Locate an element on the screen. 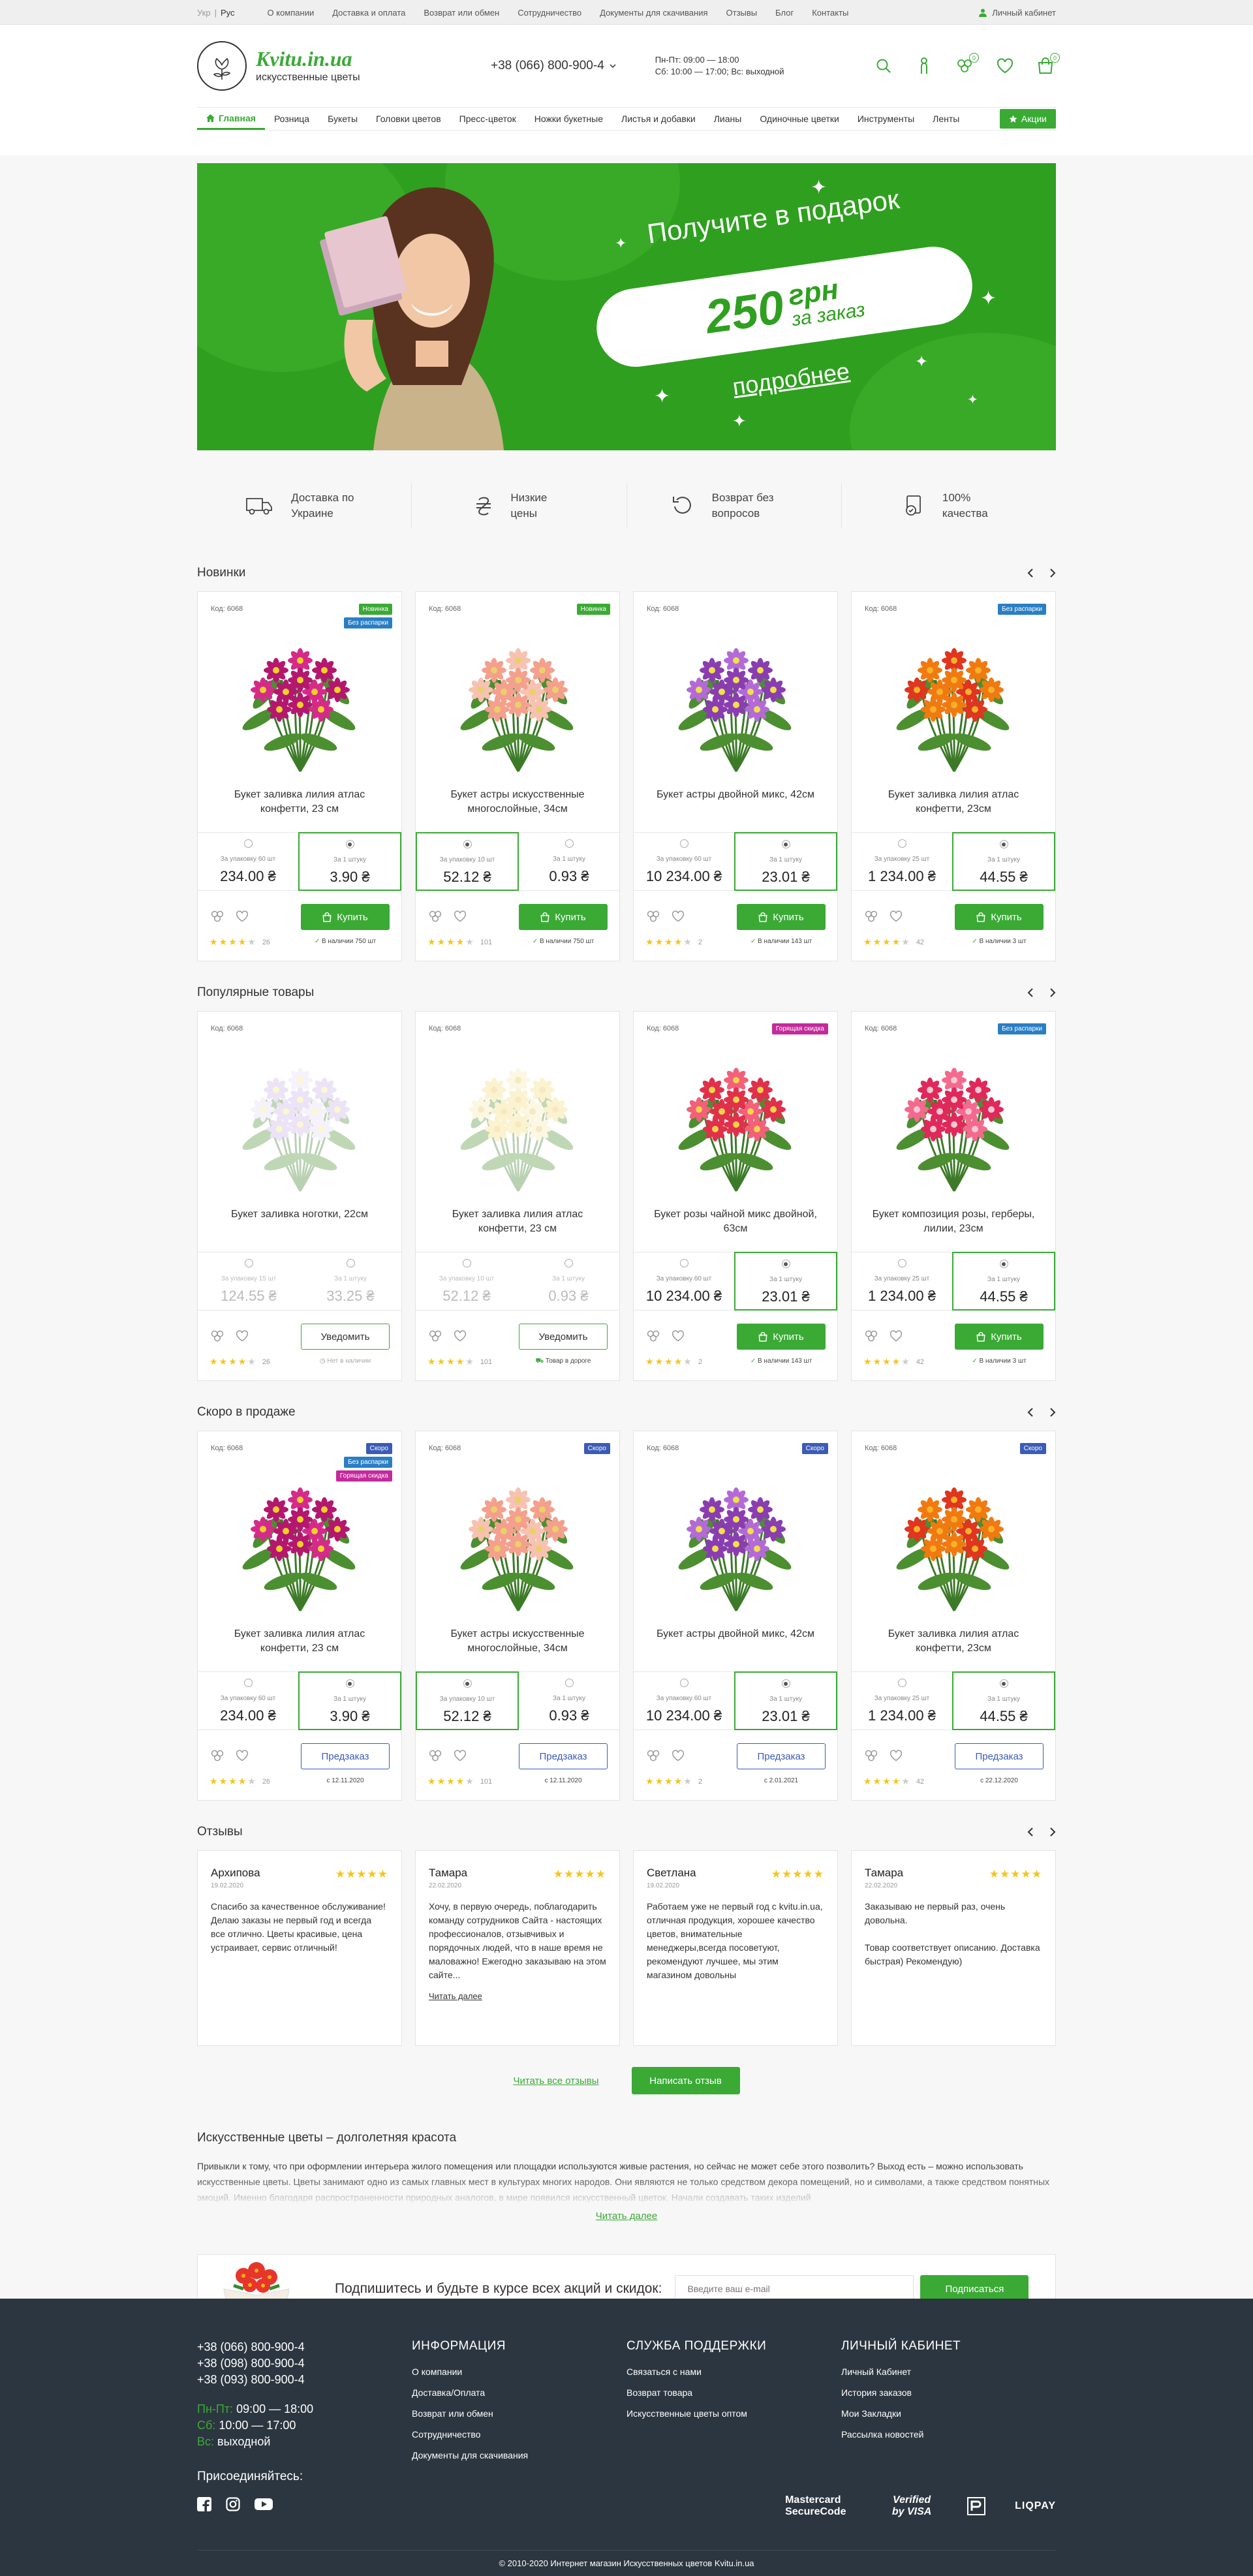 Image resolution: width=1253 pixels, height=2576 pixels. top-nav-delivery: Доставка и оплата is located at coordinates (368, 13).